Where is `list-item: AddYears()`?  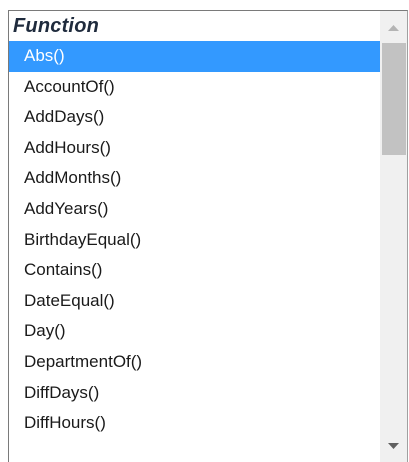
list-item: AddYears() is located at coordinates (194, 209).